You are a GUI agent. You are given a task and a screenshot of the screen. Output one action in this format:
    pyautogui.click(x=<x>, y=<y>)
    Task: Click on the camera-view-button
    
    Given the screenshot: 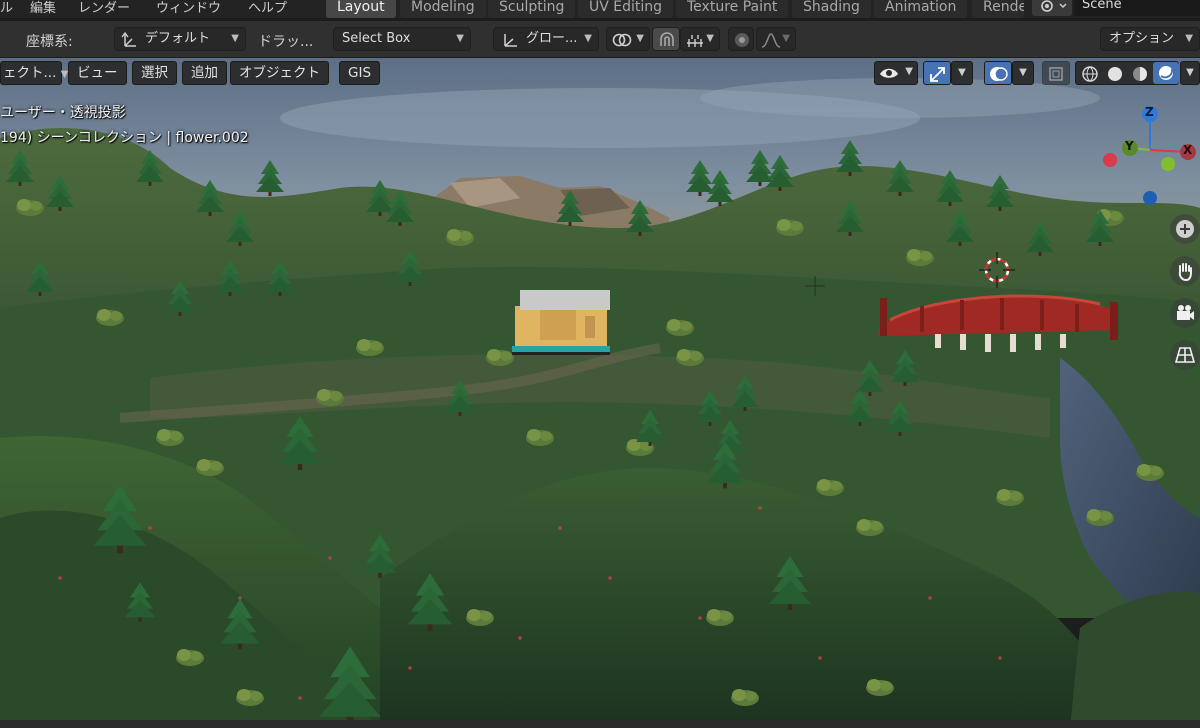 What is the action you would take?
    pyautogui.click(x=1185, y=313)
    